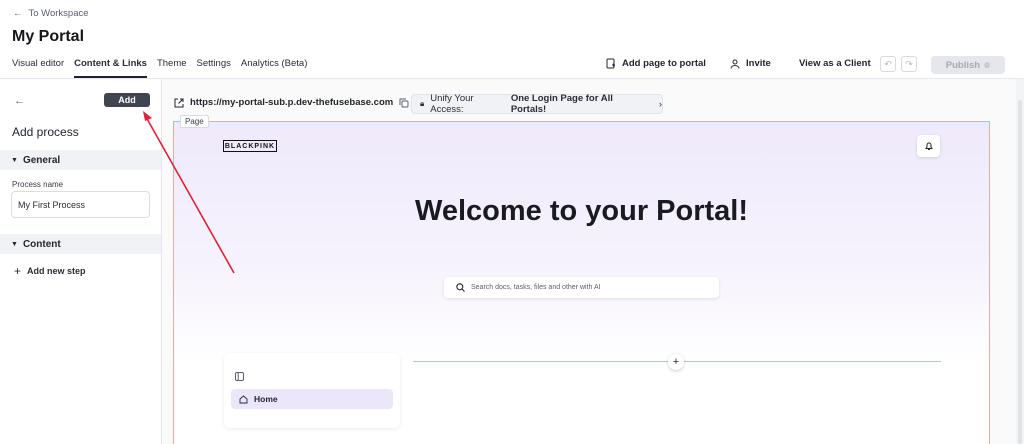  I want to click on section-content-label: Content, so click(41, 244).